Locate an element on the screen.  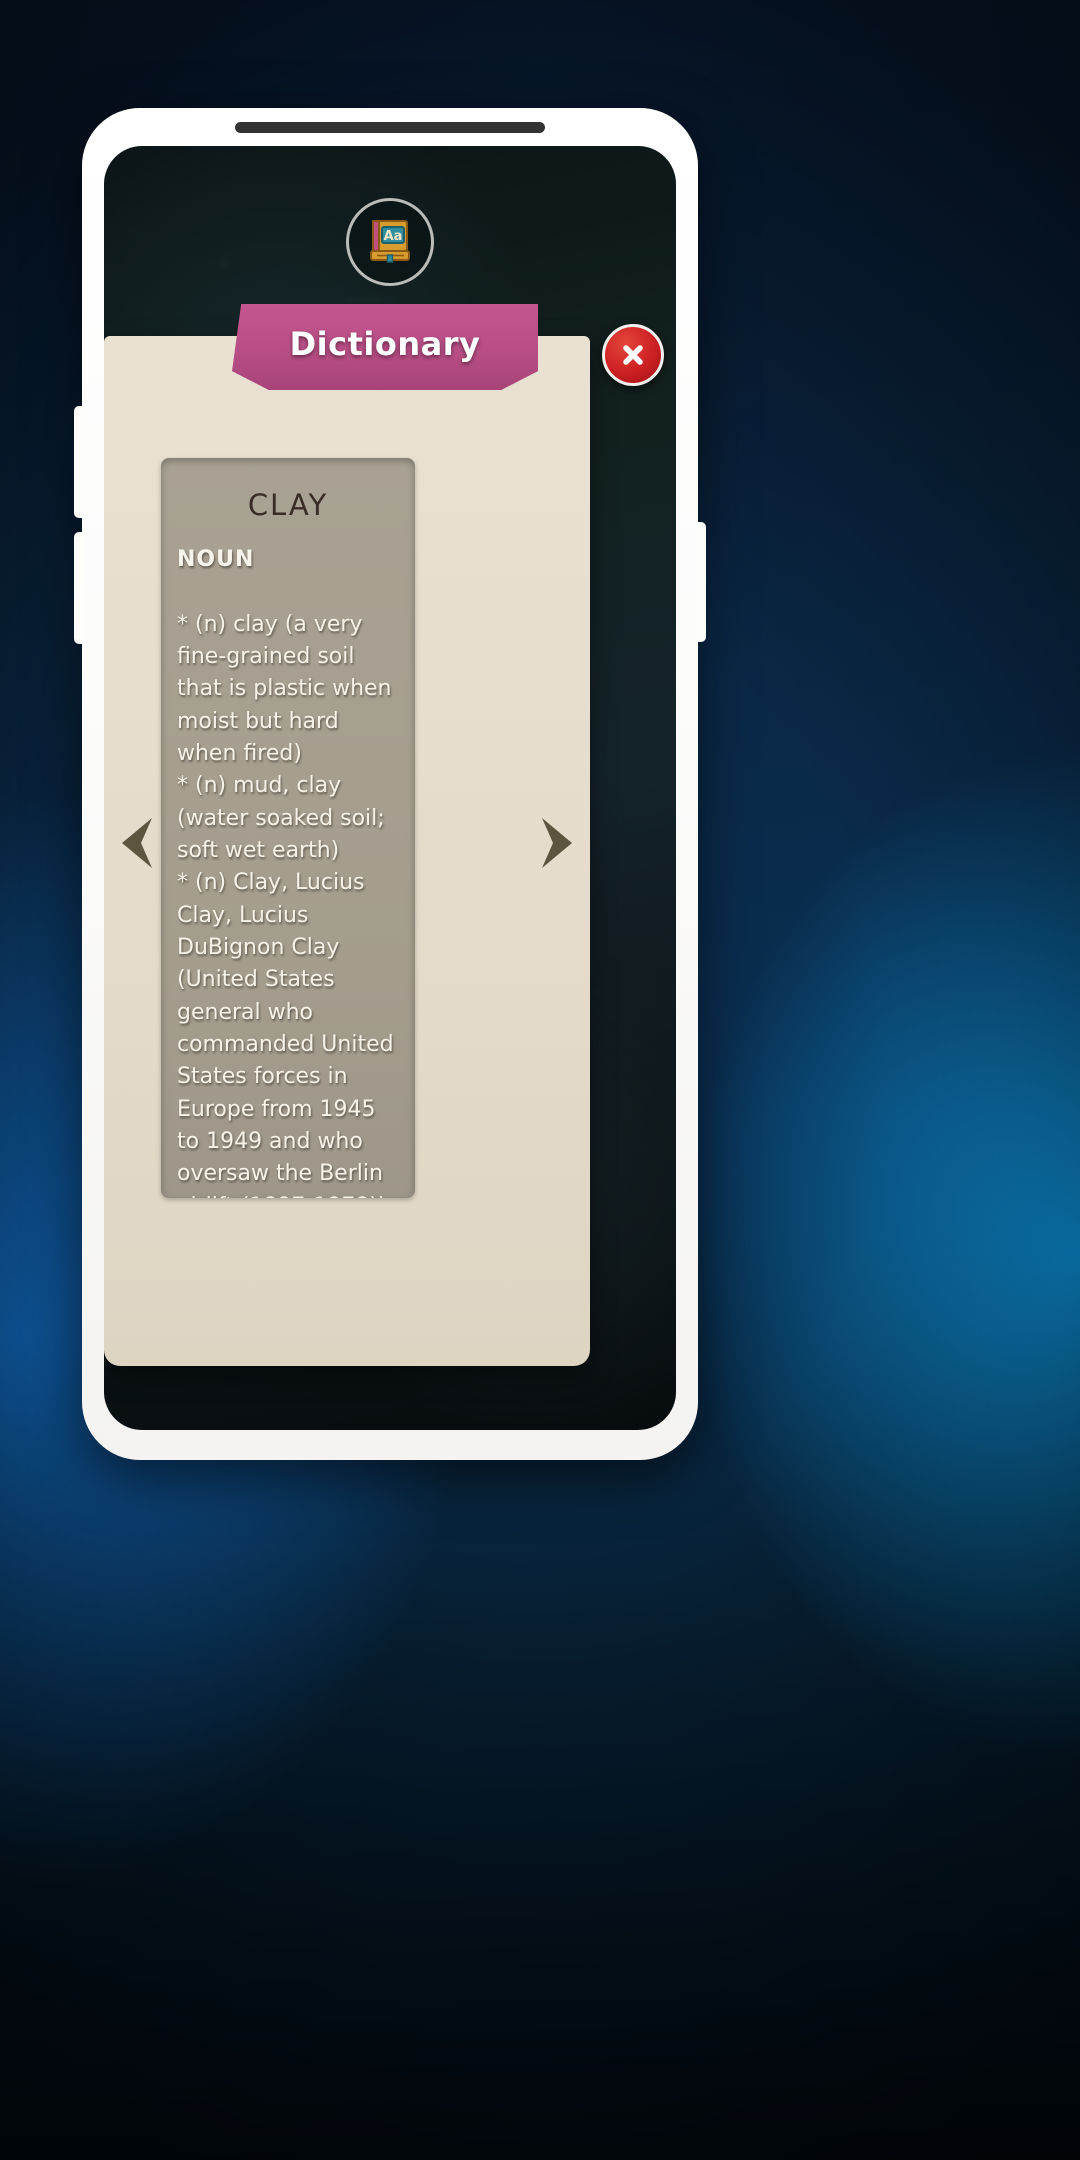
part-of-speech-label: NOUN is located at coordinates (216, 559).